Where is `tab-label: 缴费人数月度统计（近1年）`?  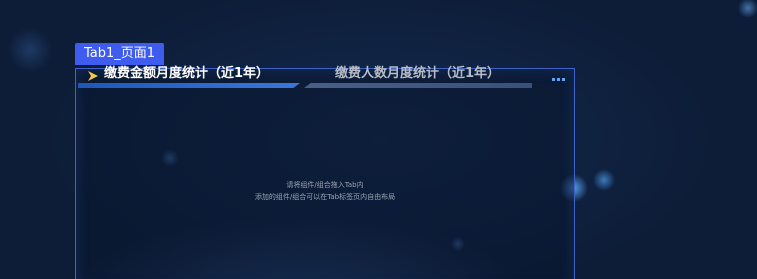
tab-label: 缴费人数月度统计（近1年） is located at coordinates (418, 73).